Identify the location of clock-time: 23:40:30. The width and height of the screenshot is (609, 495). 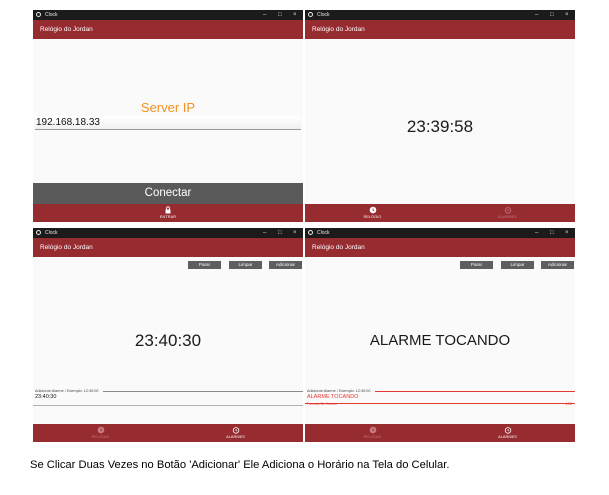
(168, 340).